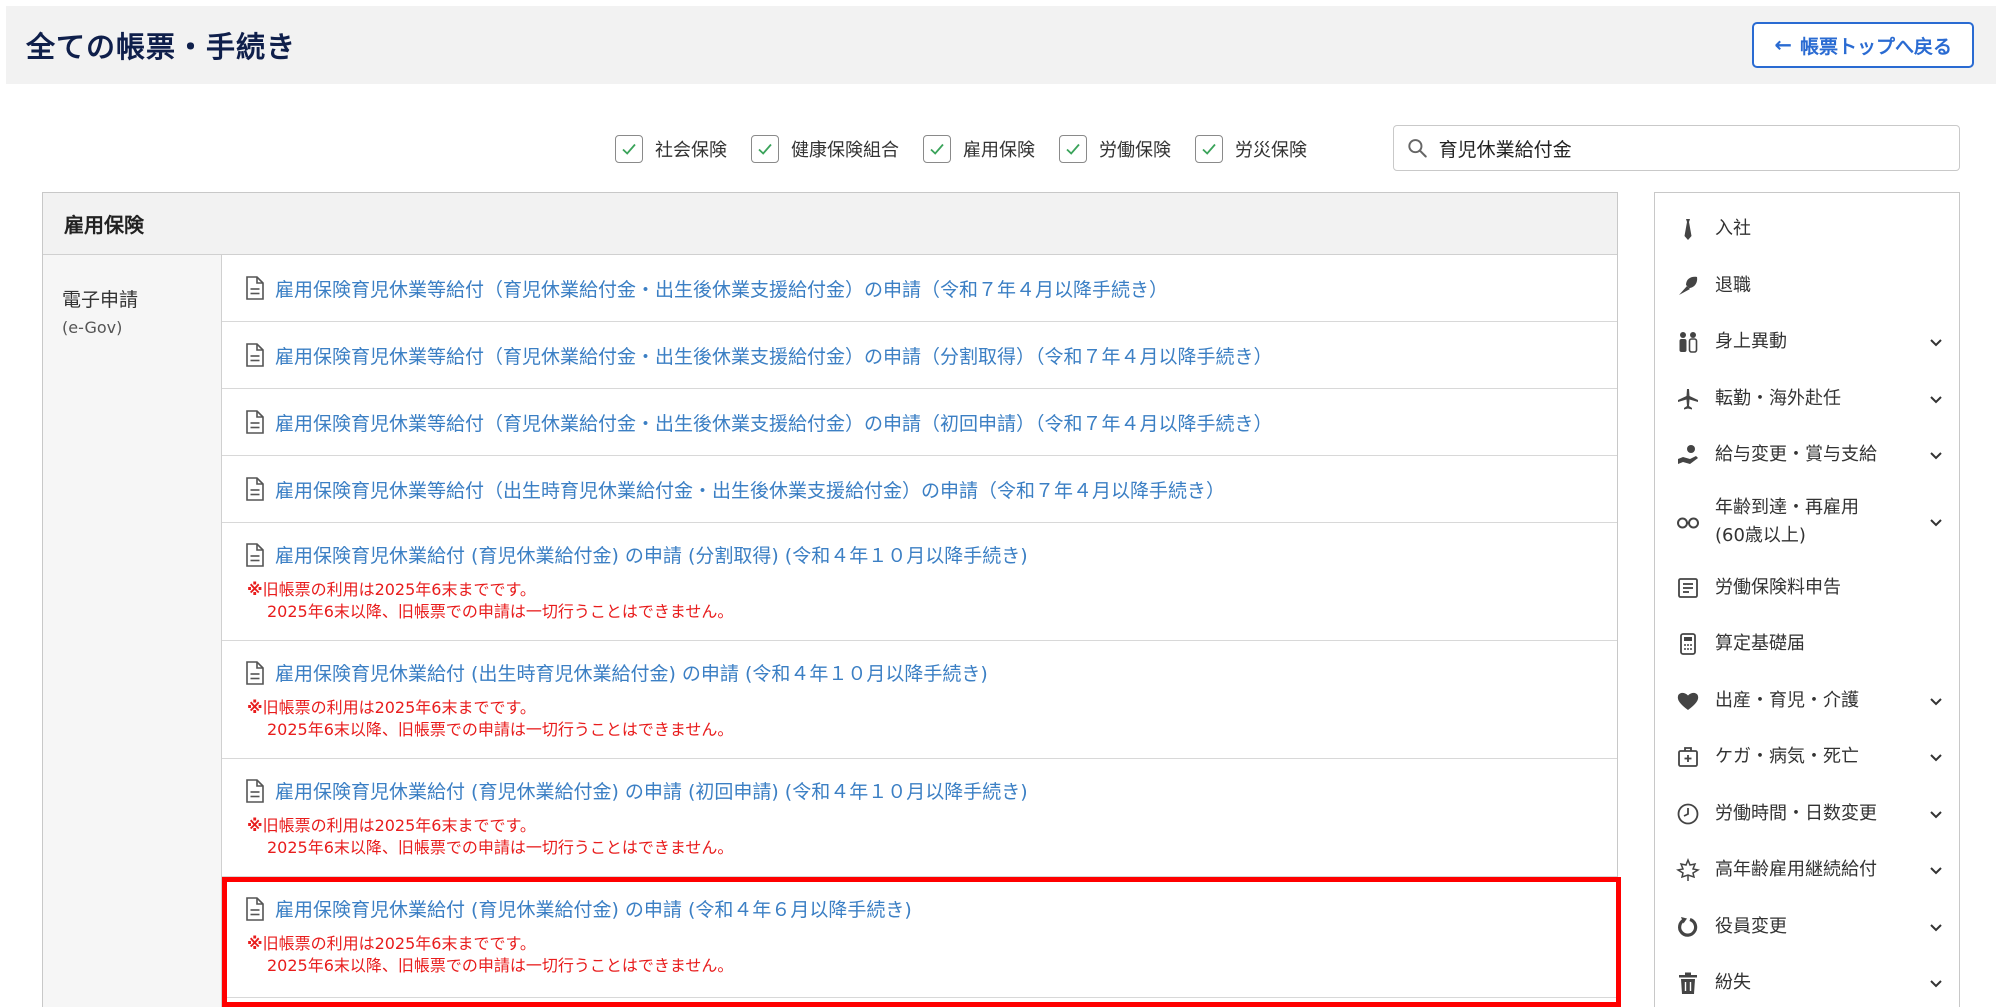 The image size is (2000, 1007). I want to click on filter-label: 社会保険, so click(691, 150).